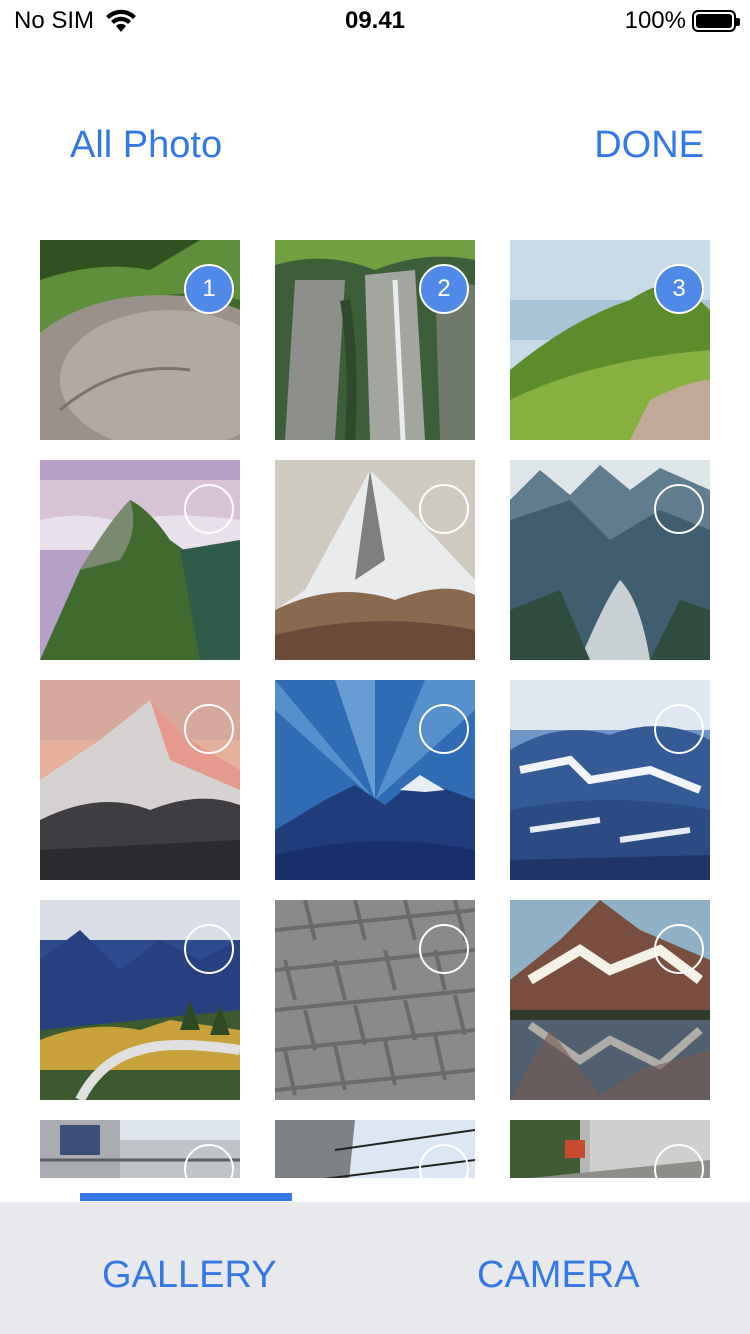 The width and height of the screenshot is (750, 1334). I want to click on selection-badge: 1, so click(209, 289).